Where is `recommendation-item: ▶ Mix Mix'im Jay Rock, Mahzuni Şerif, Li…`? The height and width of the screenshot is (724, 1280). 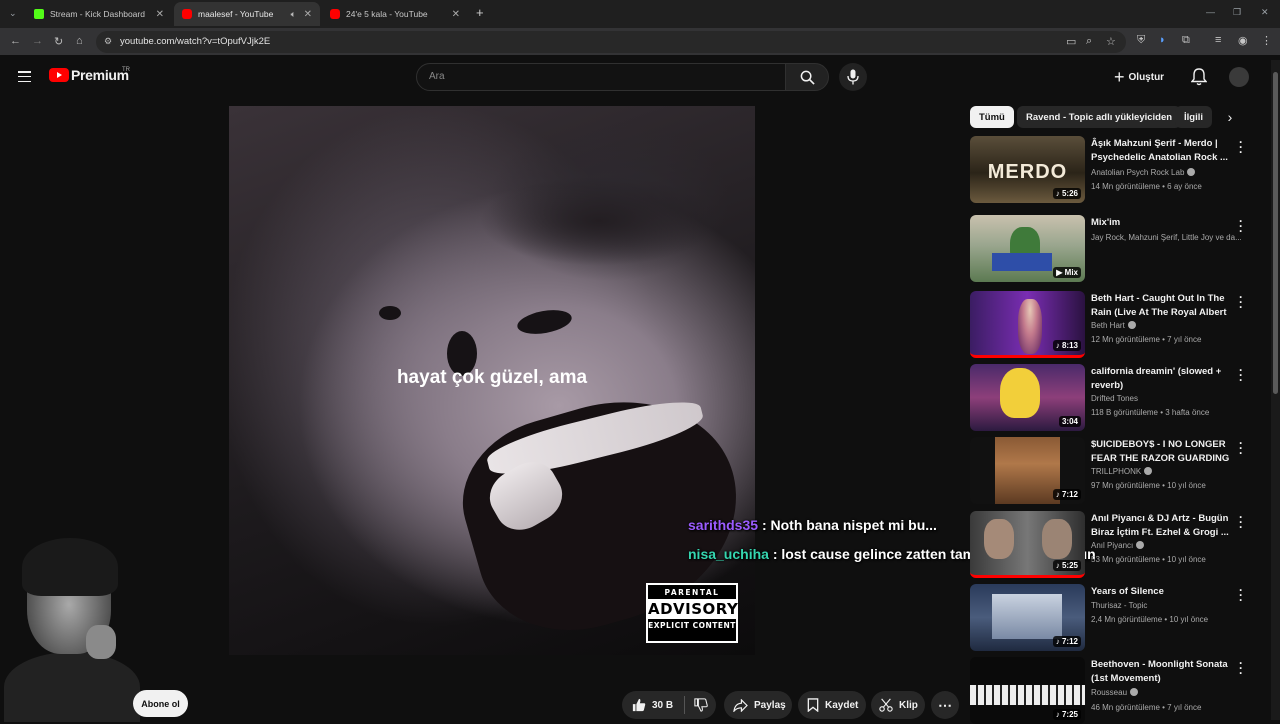 recommendation-item: ▶ Mix Mix'im Jay Rock, Mahzuni Şerif, Li… is located at coordinates (1115, 249).